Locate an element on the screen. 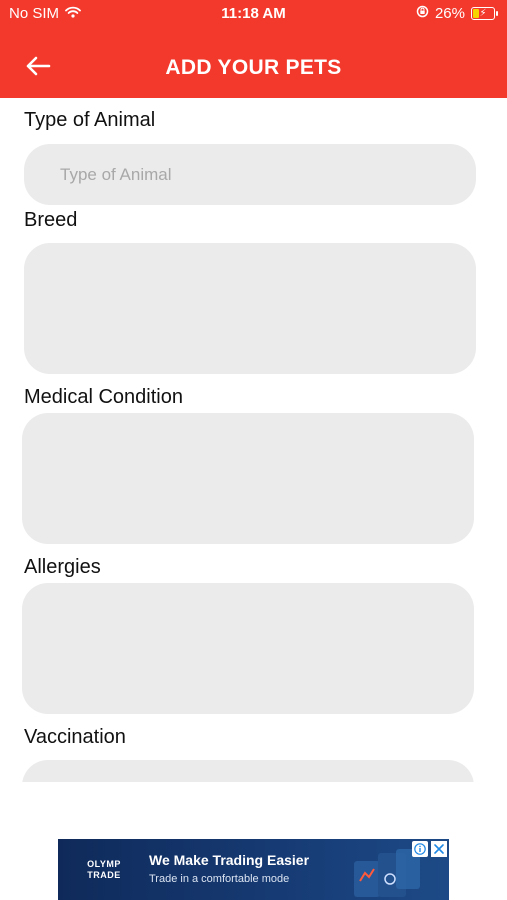 Image resolution: width=507 pixels, height=900 pixels. breed-textarea is located at coordinates (250, 308).